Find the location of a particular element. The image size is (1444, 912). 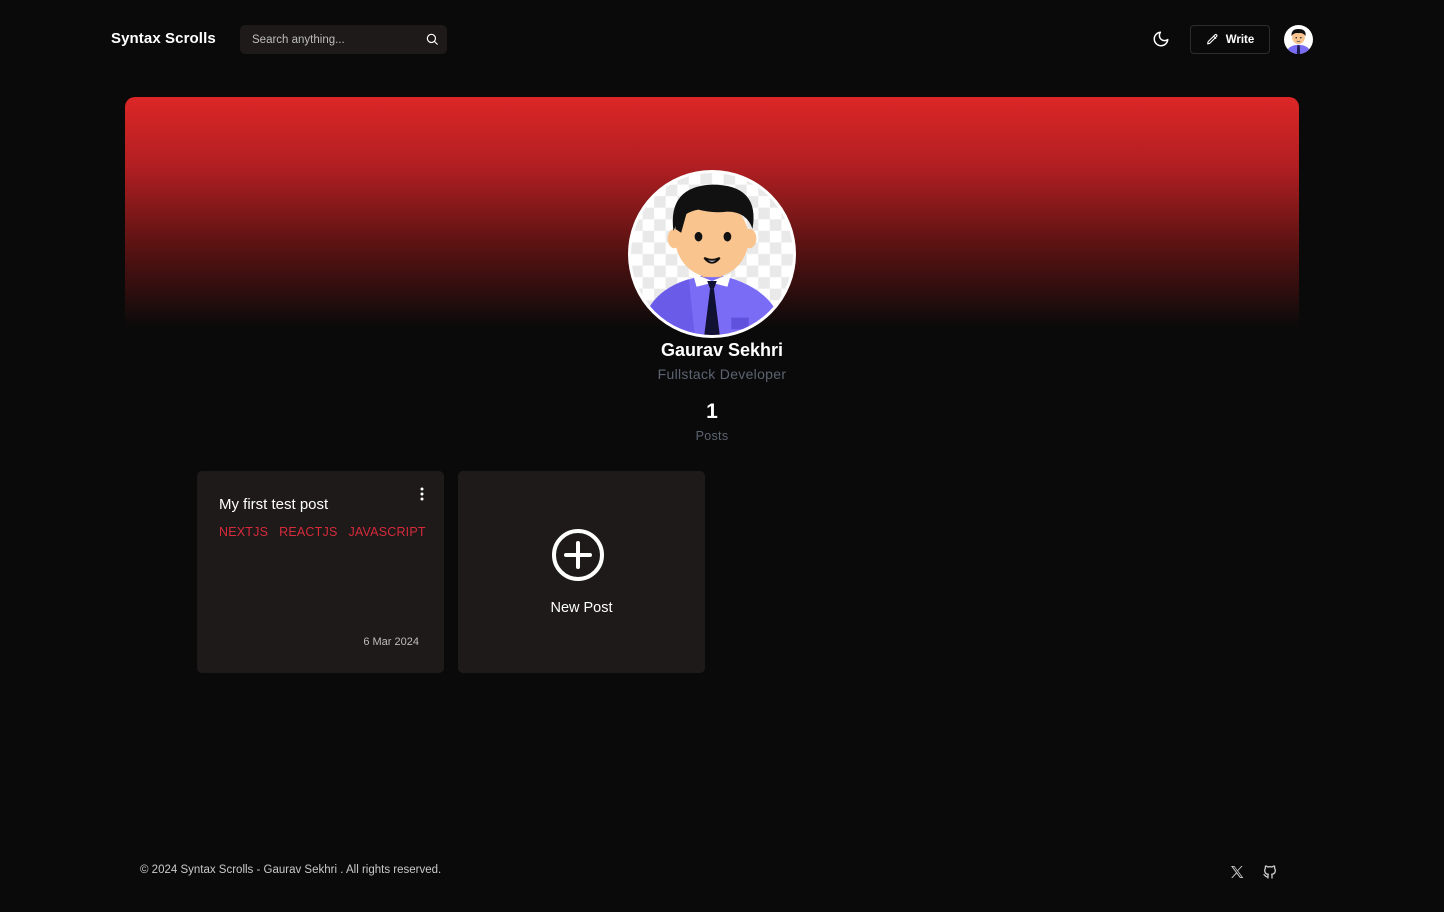

profile-name: Gaurav Sekhri is located at coordinates (722, 350).